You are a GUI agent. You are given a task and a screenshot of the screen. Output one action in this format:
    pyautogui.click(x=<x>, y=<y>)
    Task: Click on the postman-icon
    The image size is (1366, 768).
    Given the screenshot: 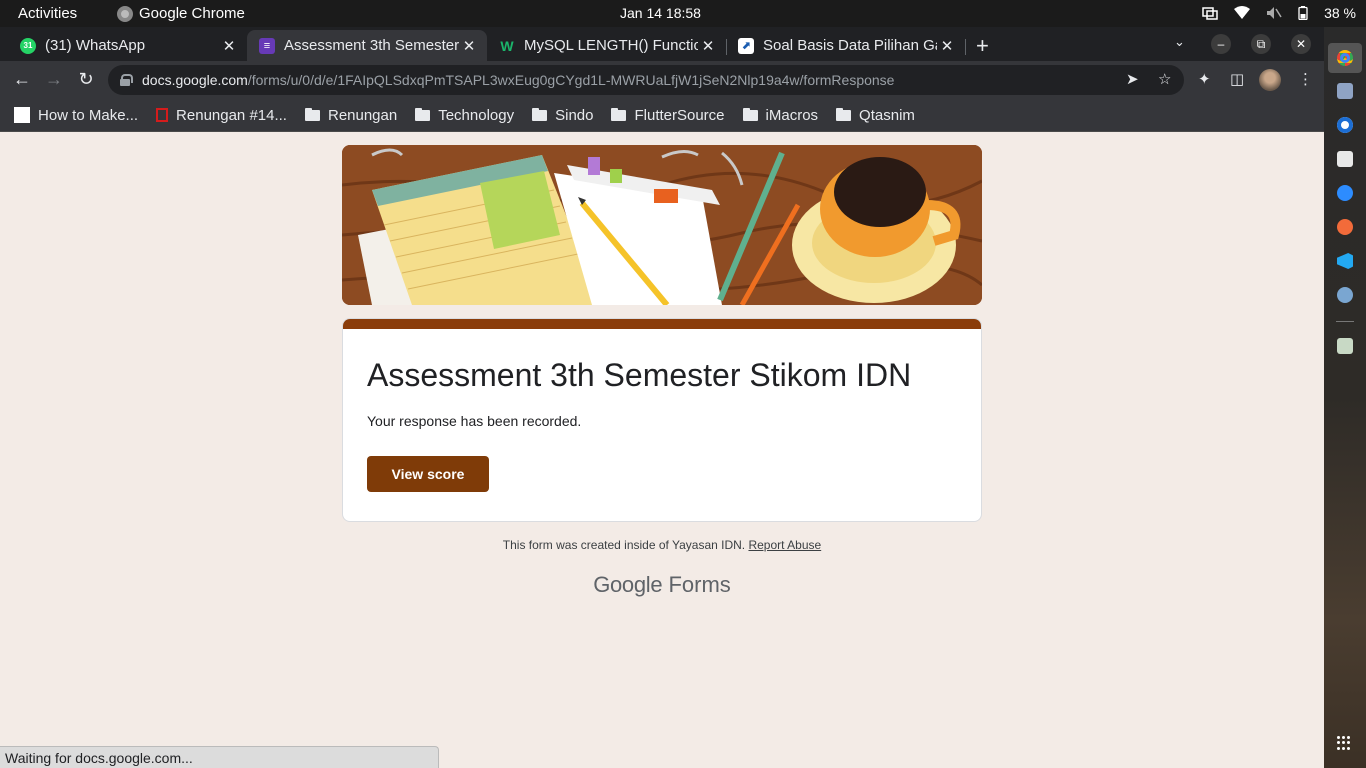 What is the action you would take?
    pyautogui.click(x=1345, y=227)
    